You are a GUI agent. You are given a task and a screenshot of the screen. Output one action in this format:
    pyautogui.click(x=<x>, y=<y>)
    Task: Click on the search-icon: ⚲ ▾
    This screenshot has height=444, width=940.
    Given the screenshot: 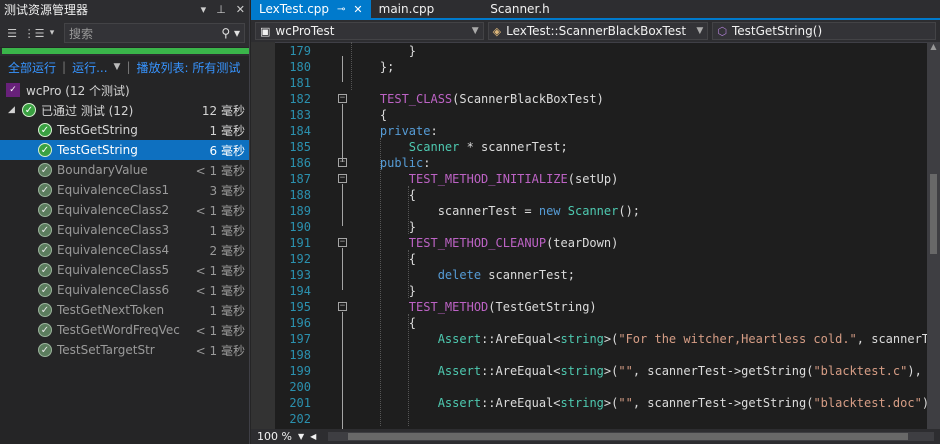 What is the action you would take?
    pyautogui.click(x=230, y=33)
    